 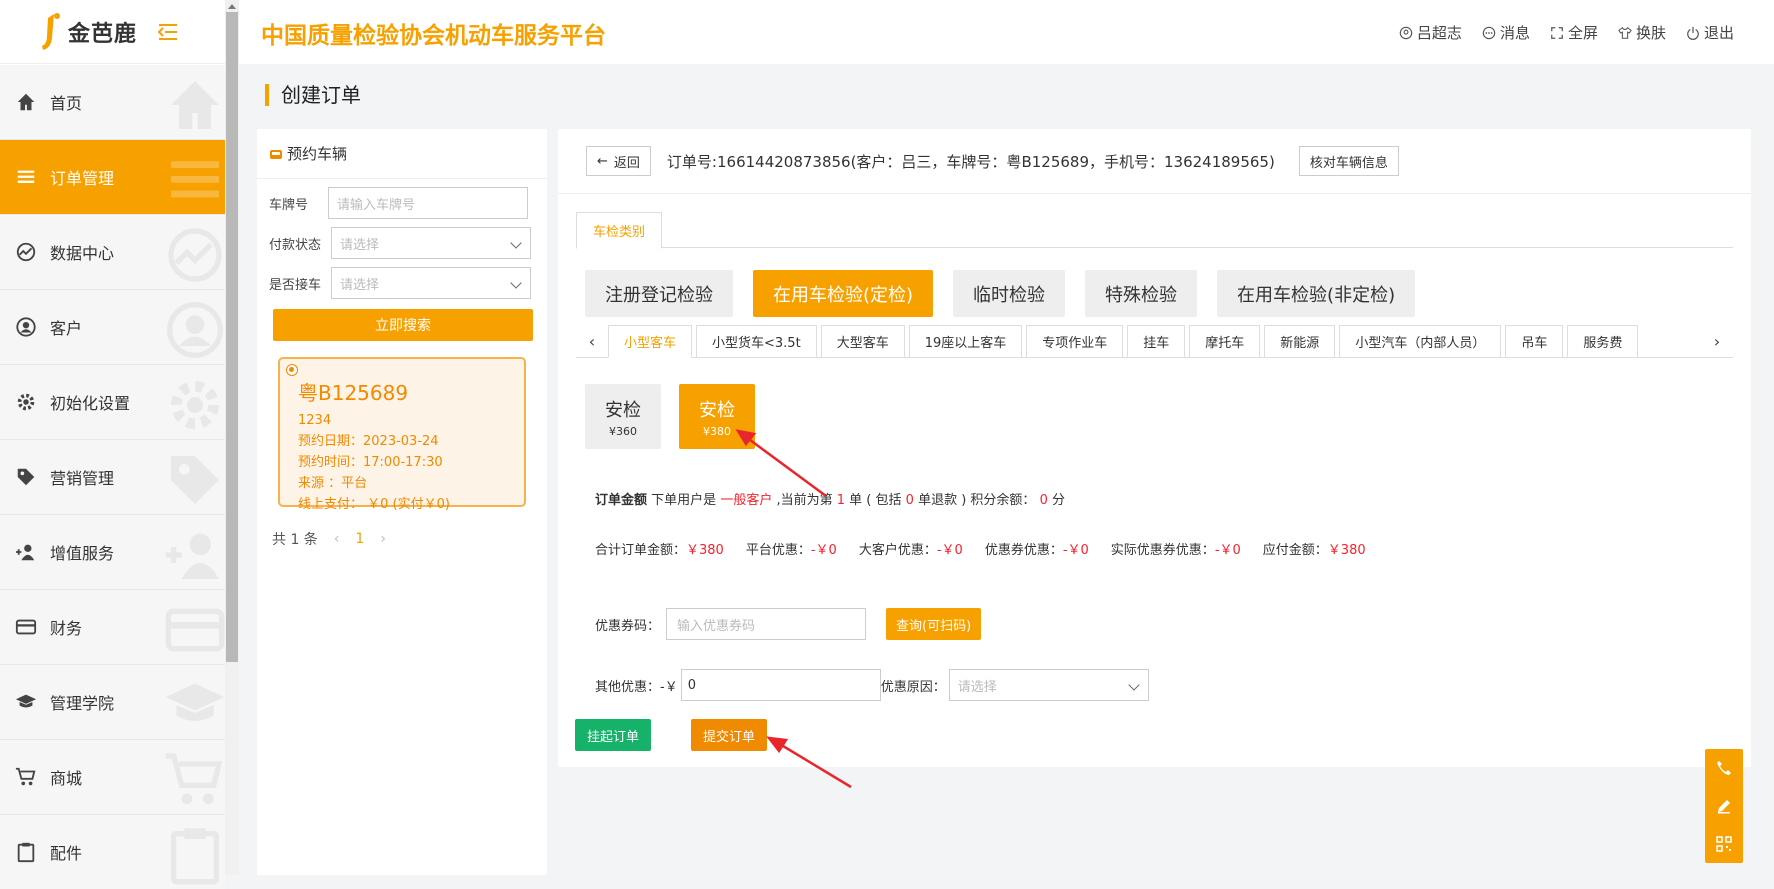 I want to click on sidebar-scroll-thumb, so click(x=232, y=337).